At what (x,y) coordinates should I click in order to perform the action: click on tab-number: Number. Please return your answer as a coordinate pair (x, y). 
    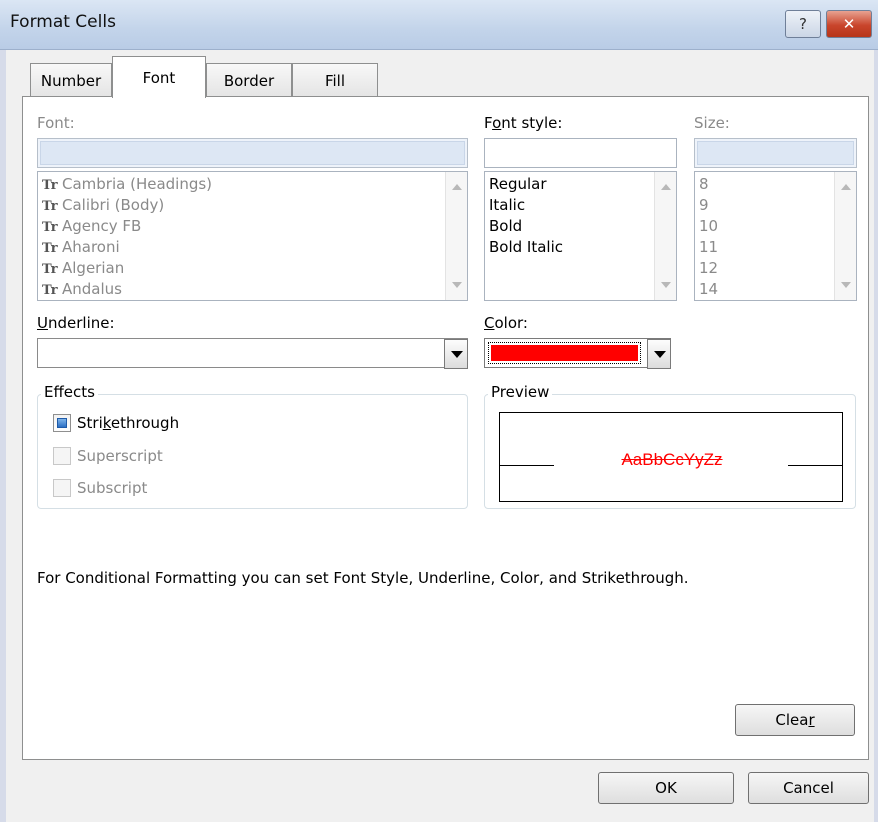
    Looking at the image, I should click on (71, 80).